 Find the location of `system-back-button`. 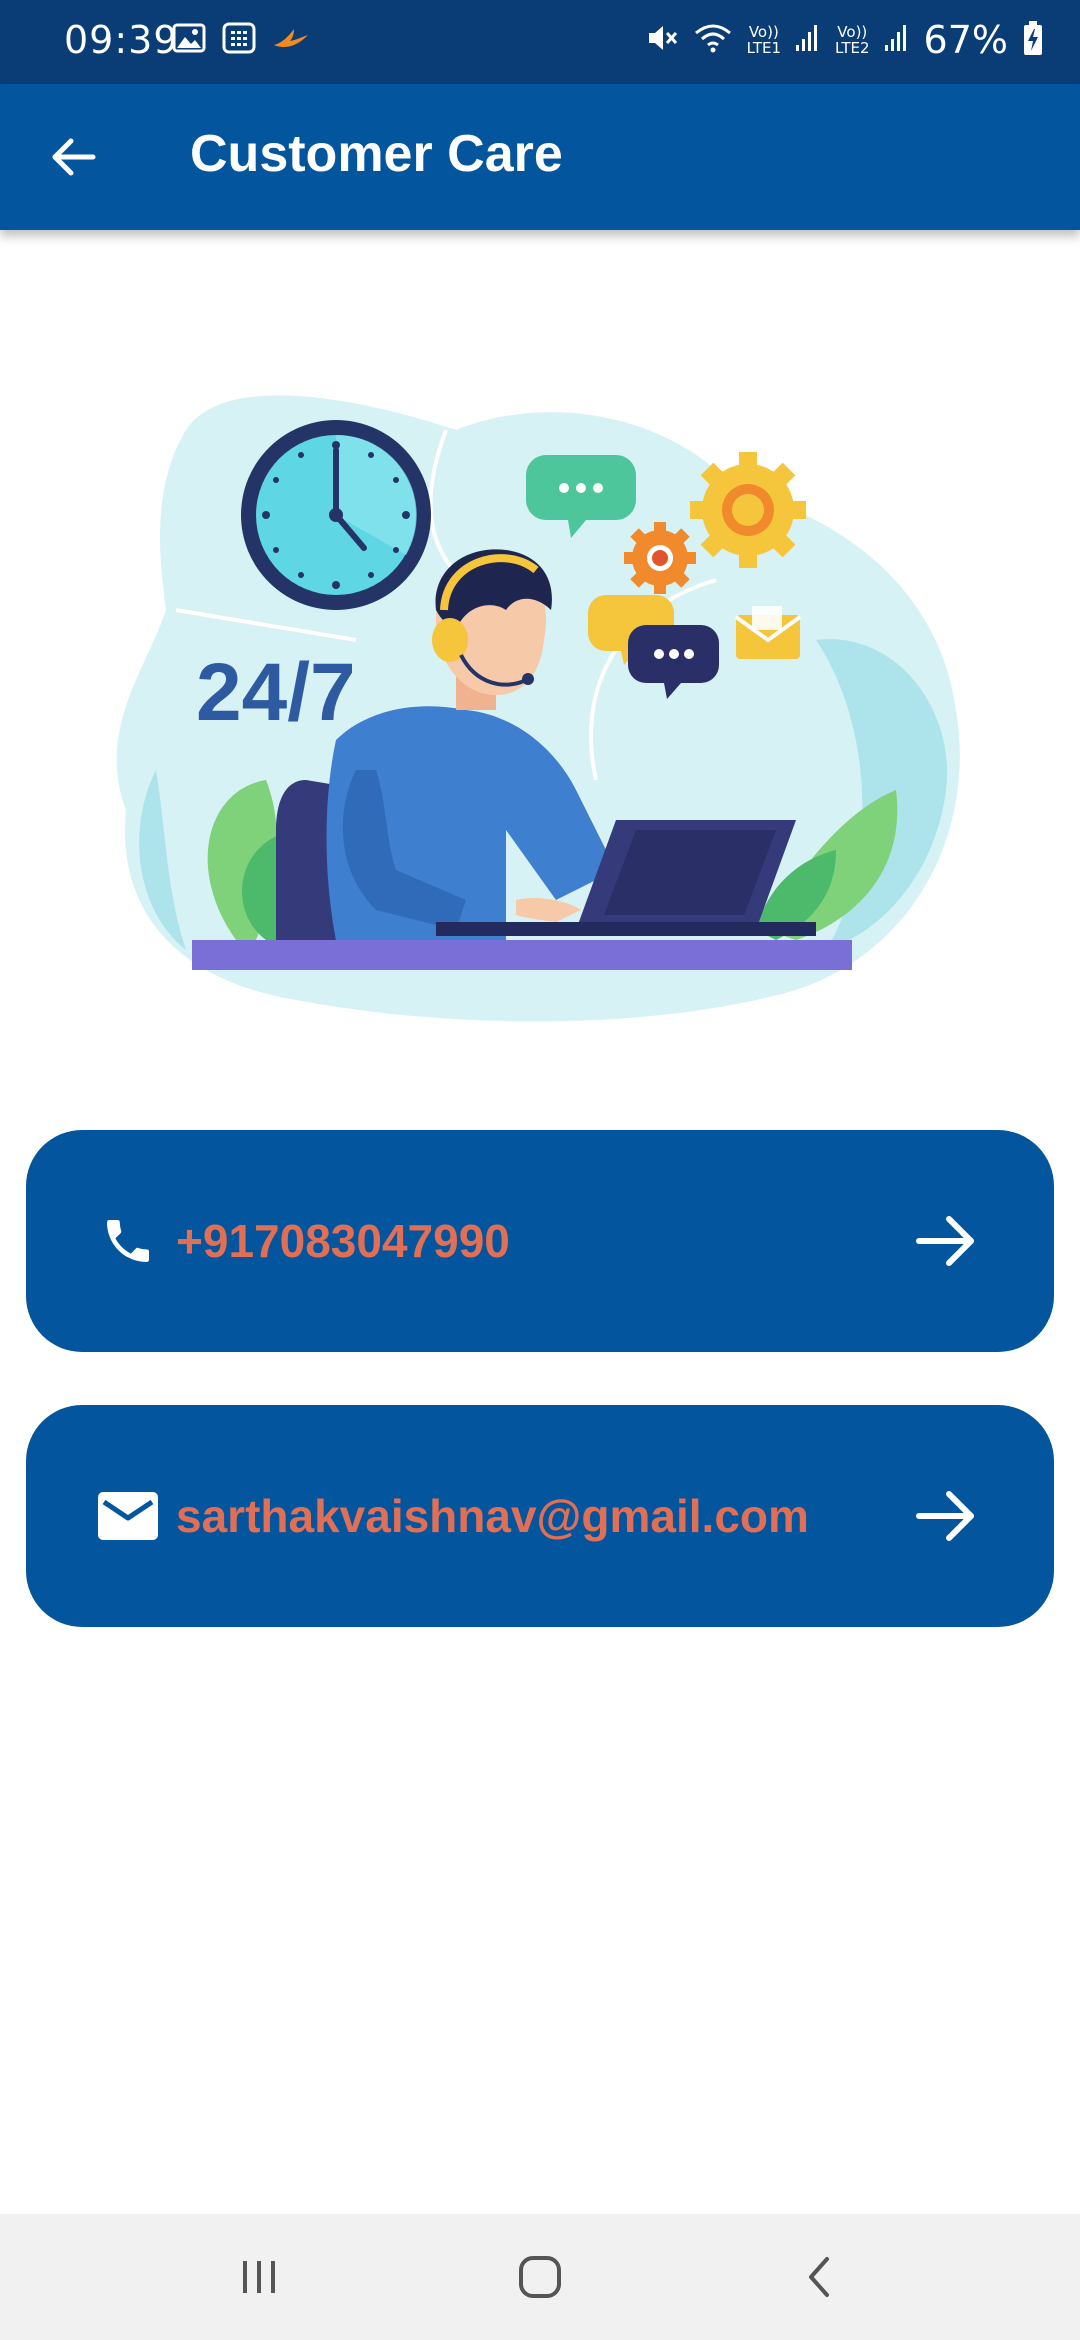

system-back-button is located at coordinates (821, 2277).